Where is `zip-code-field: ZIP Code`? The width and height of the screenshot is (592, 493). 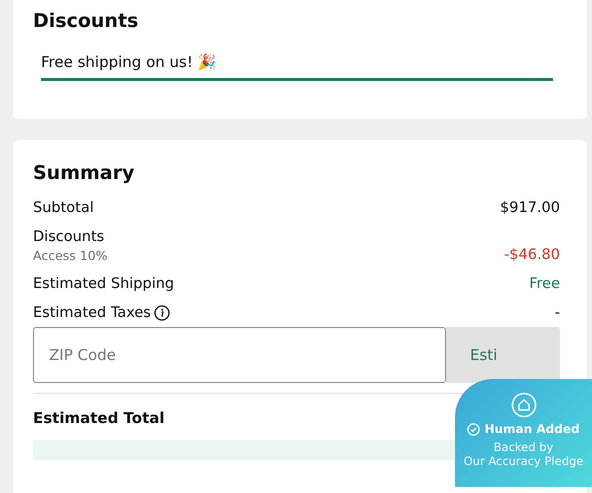
zip-code-field: ZIP Code is located at coordinates (239, 355).